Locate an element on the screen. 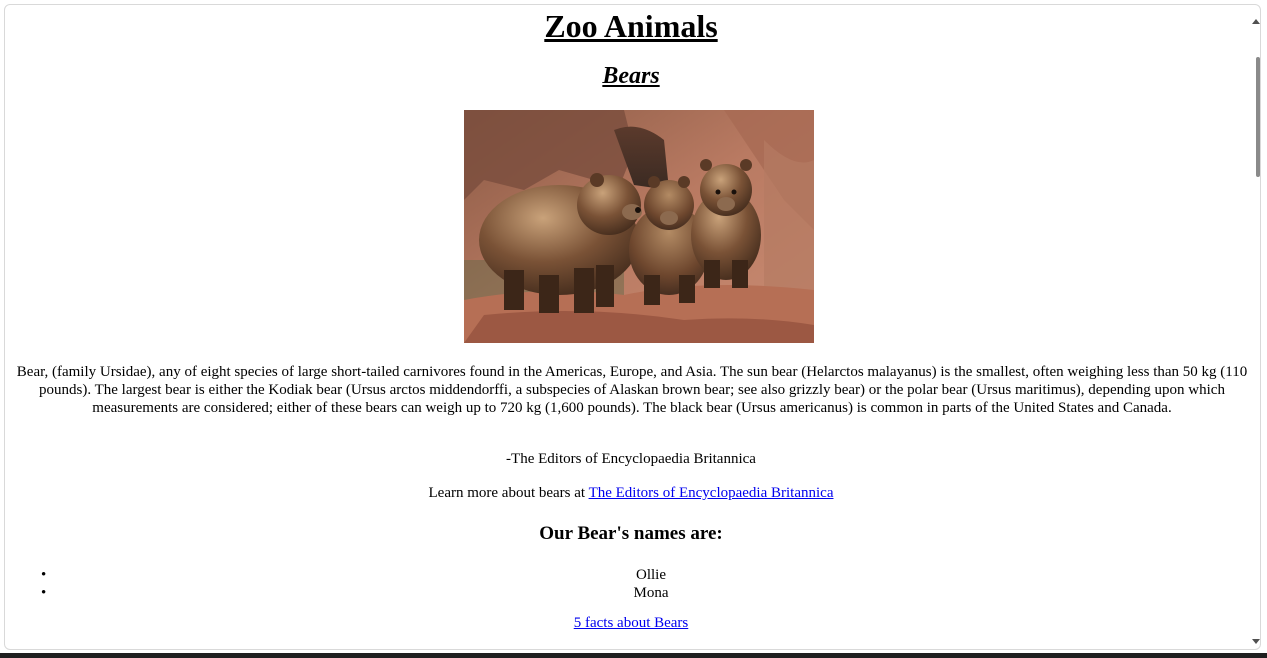 The height and width of the screenshot is (658, 1267). facts-line: 5 facts about Bears is located at coordinates (631, 623).